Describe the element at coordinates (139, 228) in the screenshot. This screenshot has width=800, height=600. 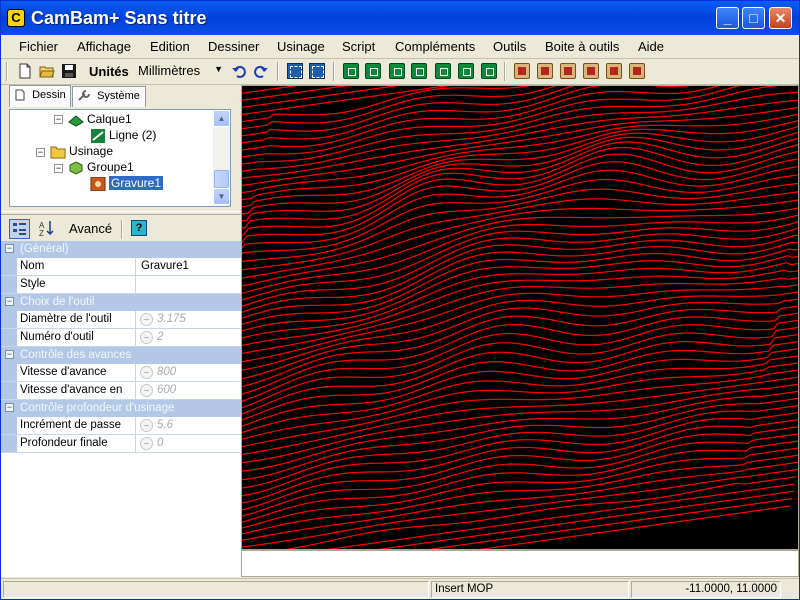
I see `help-button: ?` at that location.